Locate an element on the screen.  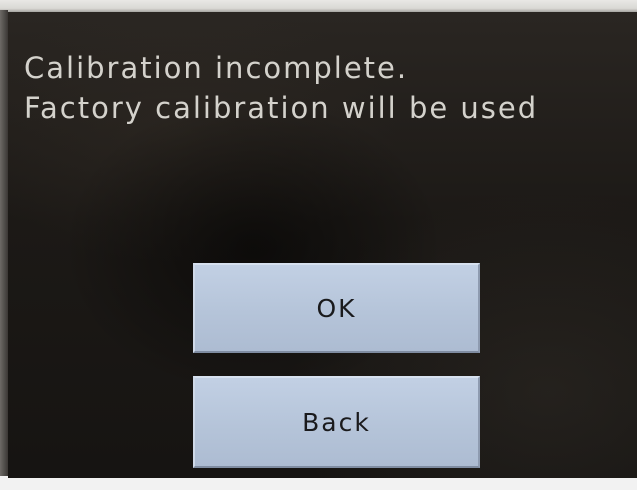
ok-button: OK is located at coordinates (336, 308).